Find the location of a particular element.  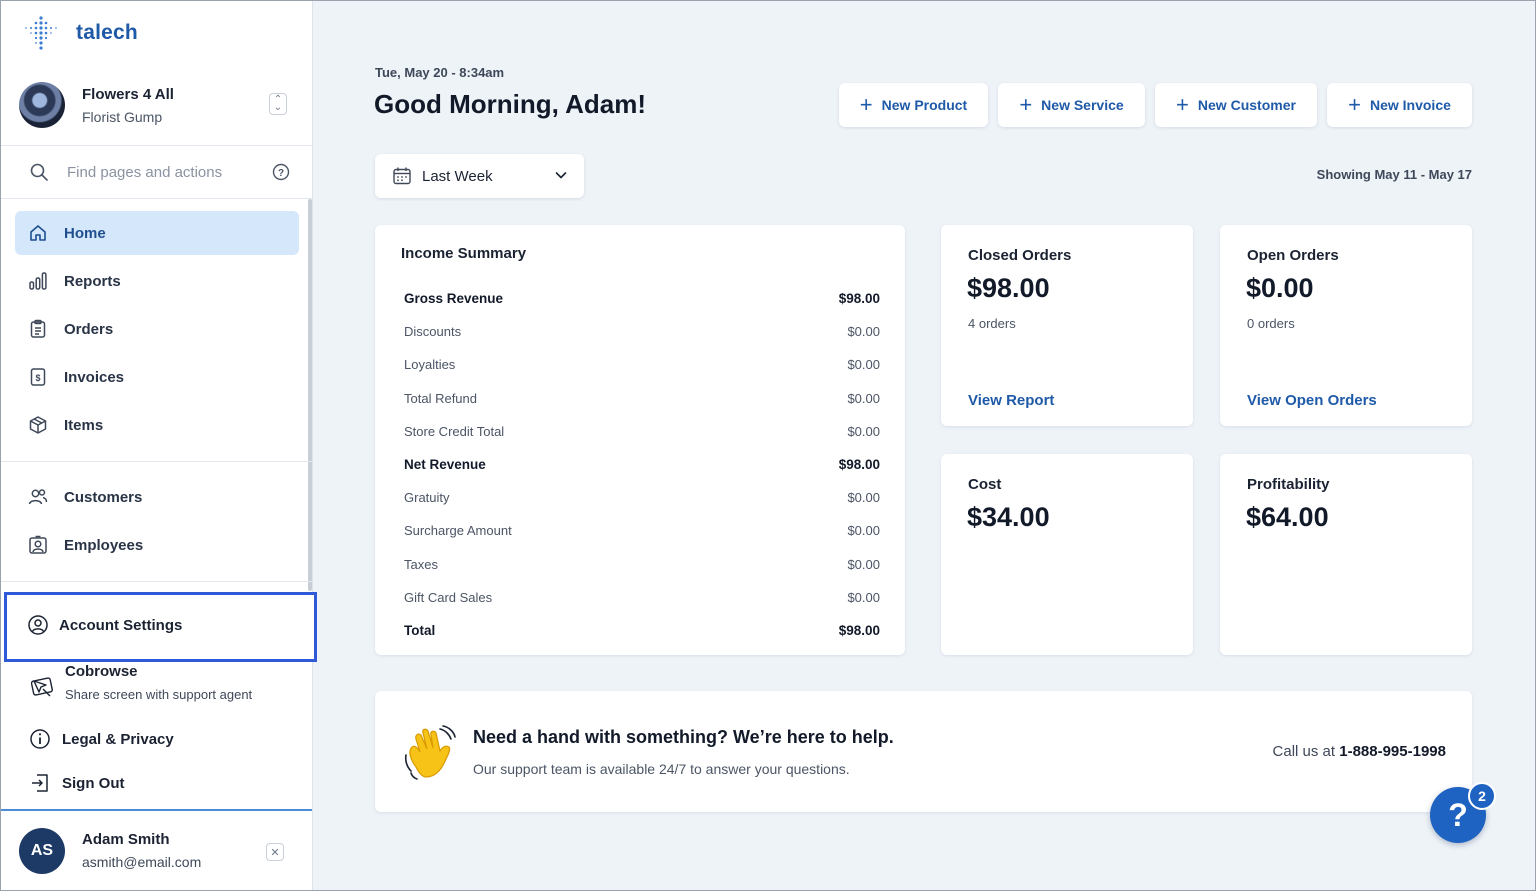

sidebar-item-reports: Reports is located at coordinates (157, 281).